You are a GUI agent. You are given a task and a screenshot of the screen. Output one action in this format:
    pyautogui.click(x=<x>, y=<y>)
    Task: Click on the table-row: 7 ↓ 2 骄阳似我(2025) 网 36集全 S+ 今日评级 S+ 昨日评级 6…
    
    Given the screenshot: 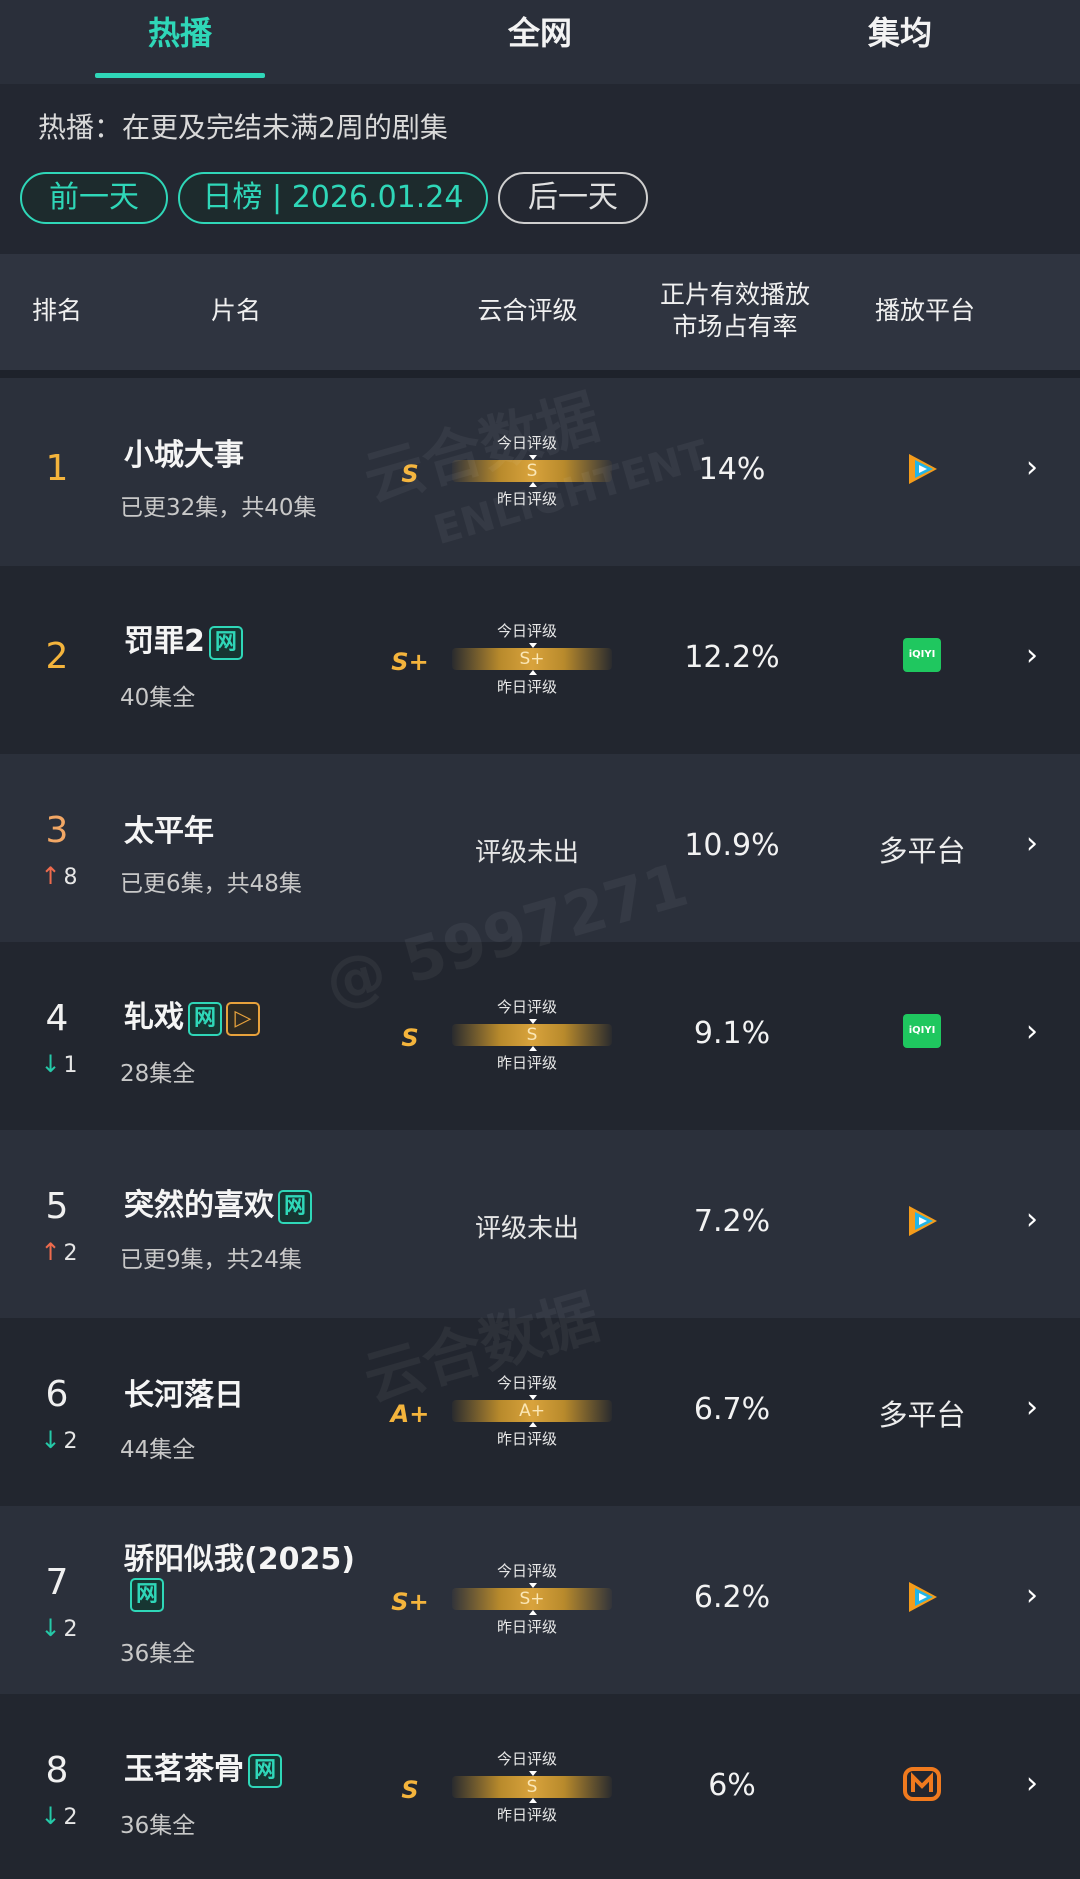 What is the action you would take?
    pyautogui.click(x=540, y=1600)
    